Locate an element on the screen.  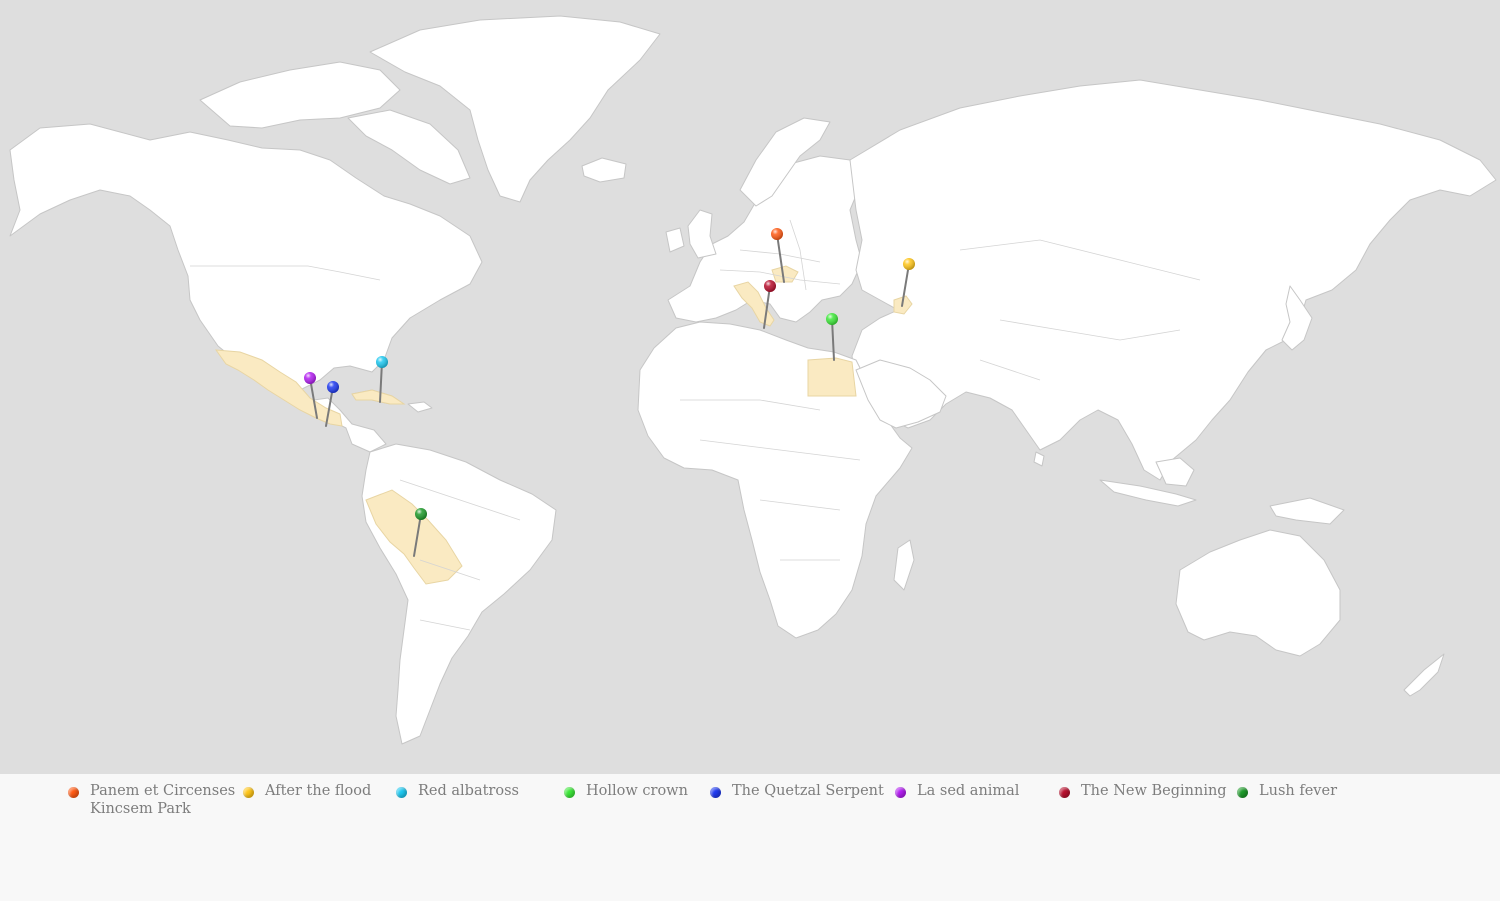
legend-item: Hollow crown is located at coordinates (626, 791).